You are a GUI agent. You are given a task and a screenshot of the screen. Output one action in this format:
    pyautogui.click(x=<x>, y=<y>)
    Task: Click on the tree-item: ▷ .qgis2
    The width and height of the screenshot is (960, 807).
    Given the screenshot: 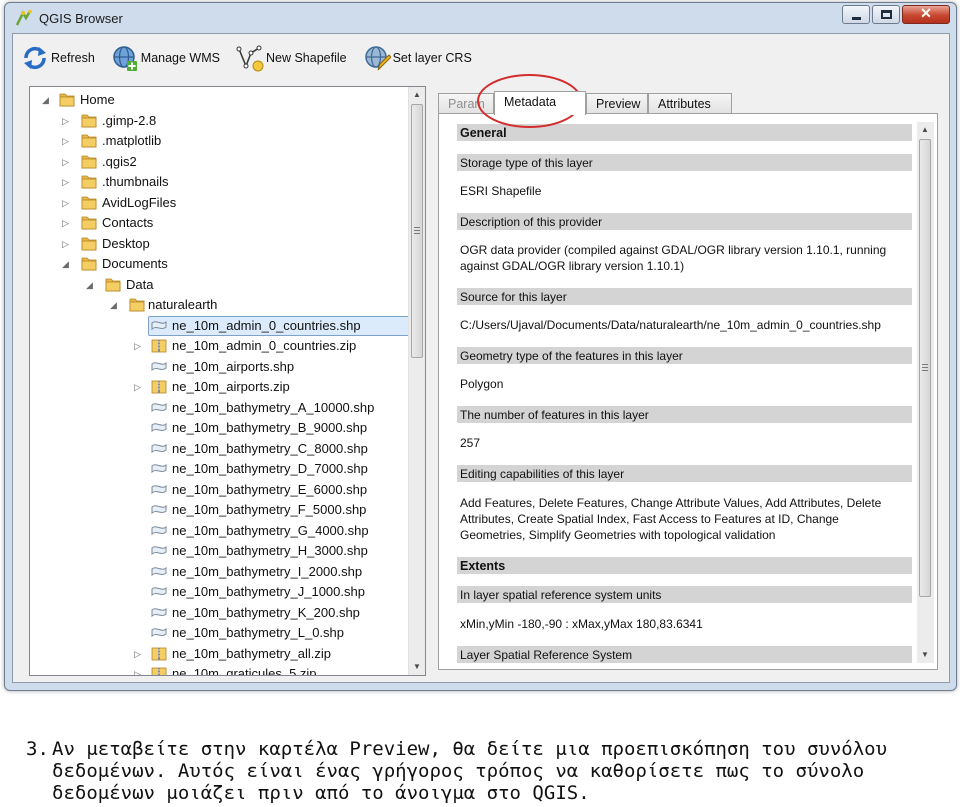 What is the action you would take?
    pyautogui.click(x=219, y=162)
    